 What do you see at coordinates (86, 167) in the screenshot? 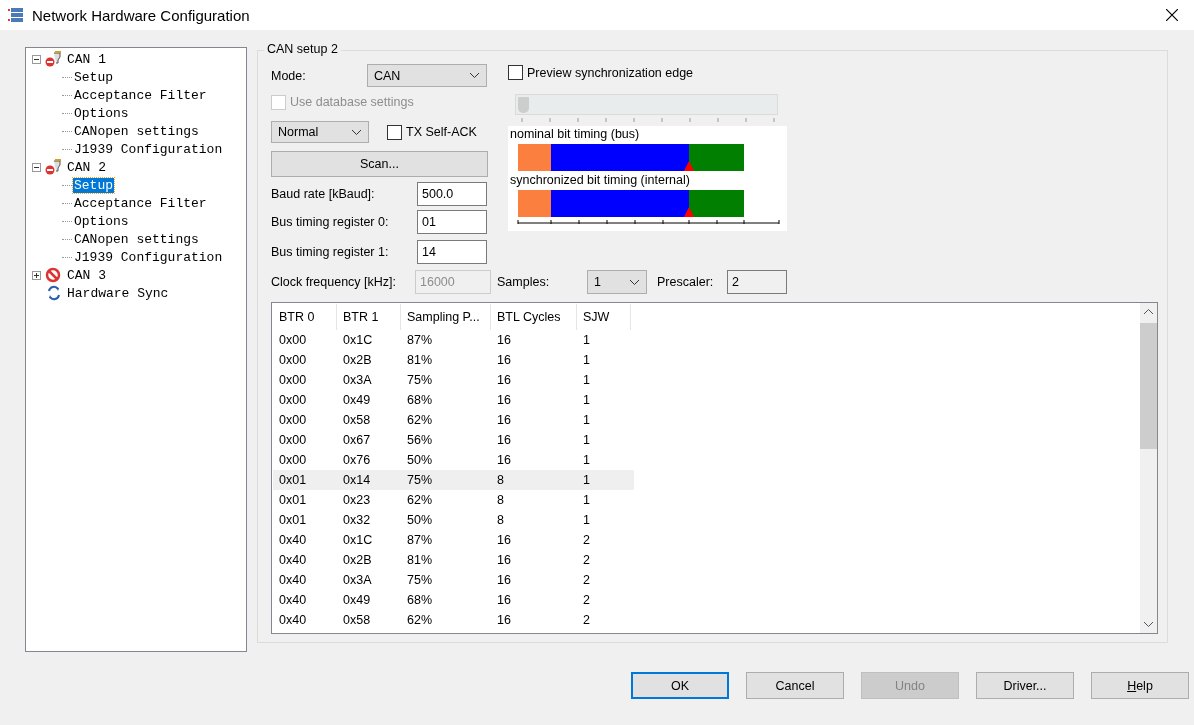
I see `tree-item: CAN 2` at bounding box center [86, 167].